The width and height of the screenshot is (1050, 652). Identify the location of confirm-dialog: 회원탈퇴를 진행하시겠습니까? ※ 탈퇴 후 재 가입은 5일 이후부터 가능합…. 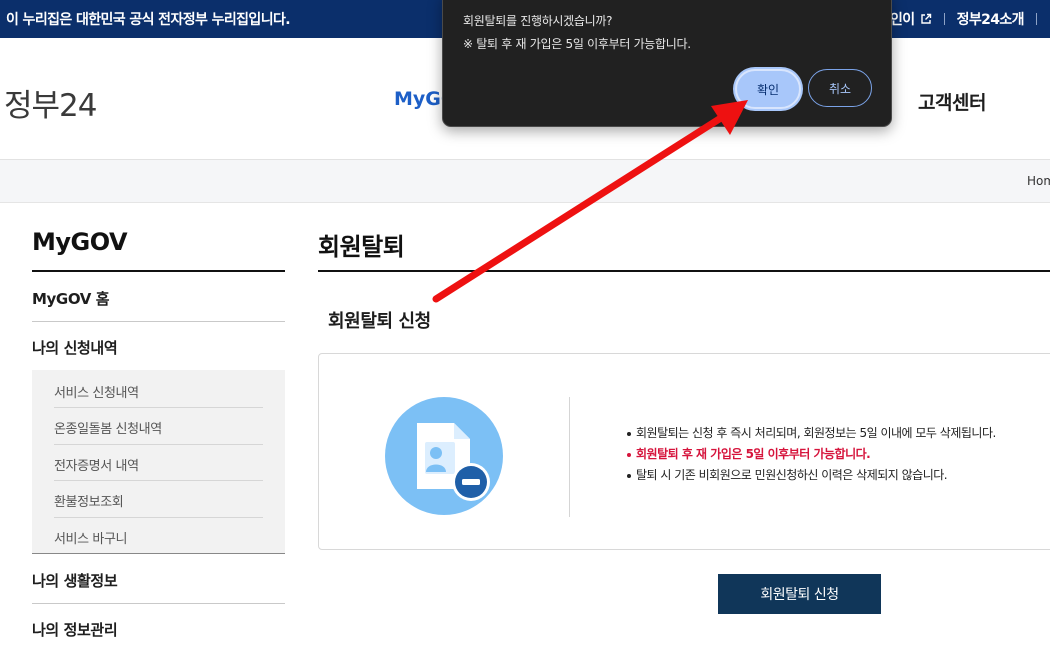
(667, 63).